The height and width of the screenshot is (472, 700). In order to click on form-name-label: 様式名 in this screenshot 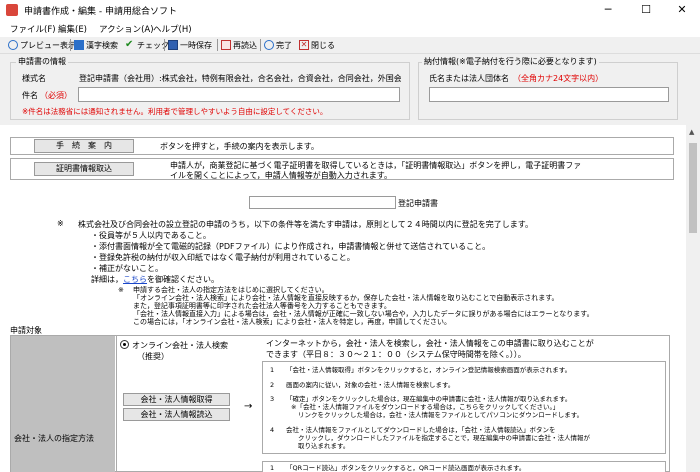, I will do `click(34, 78)`.